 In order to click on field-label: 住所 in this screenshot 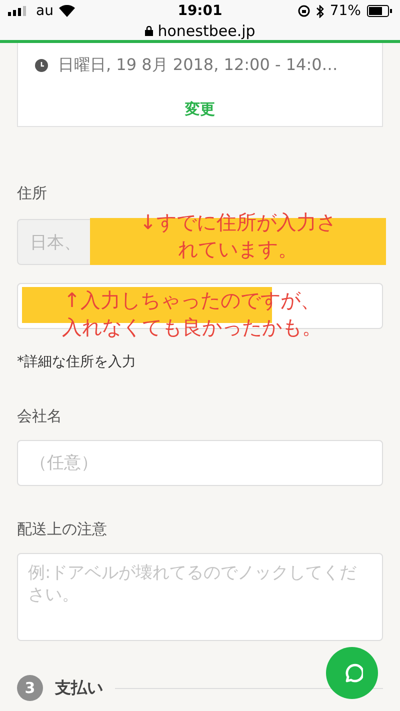, I will do `click(32, 193)`.